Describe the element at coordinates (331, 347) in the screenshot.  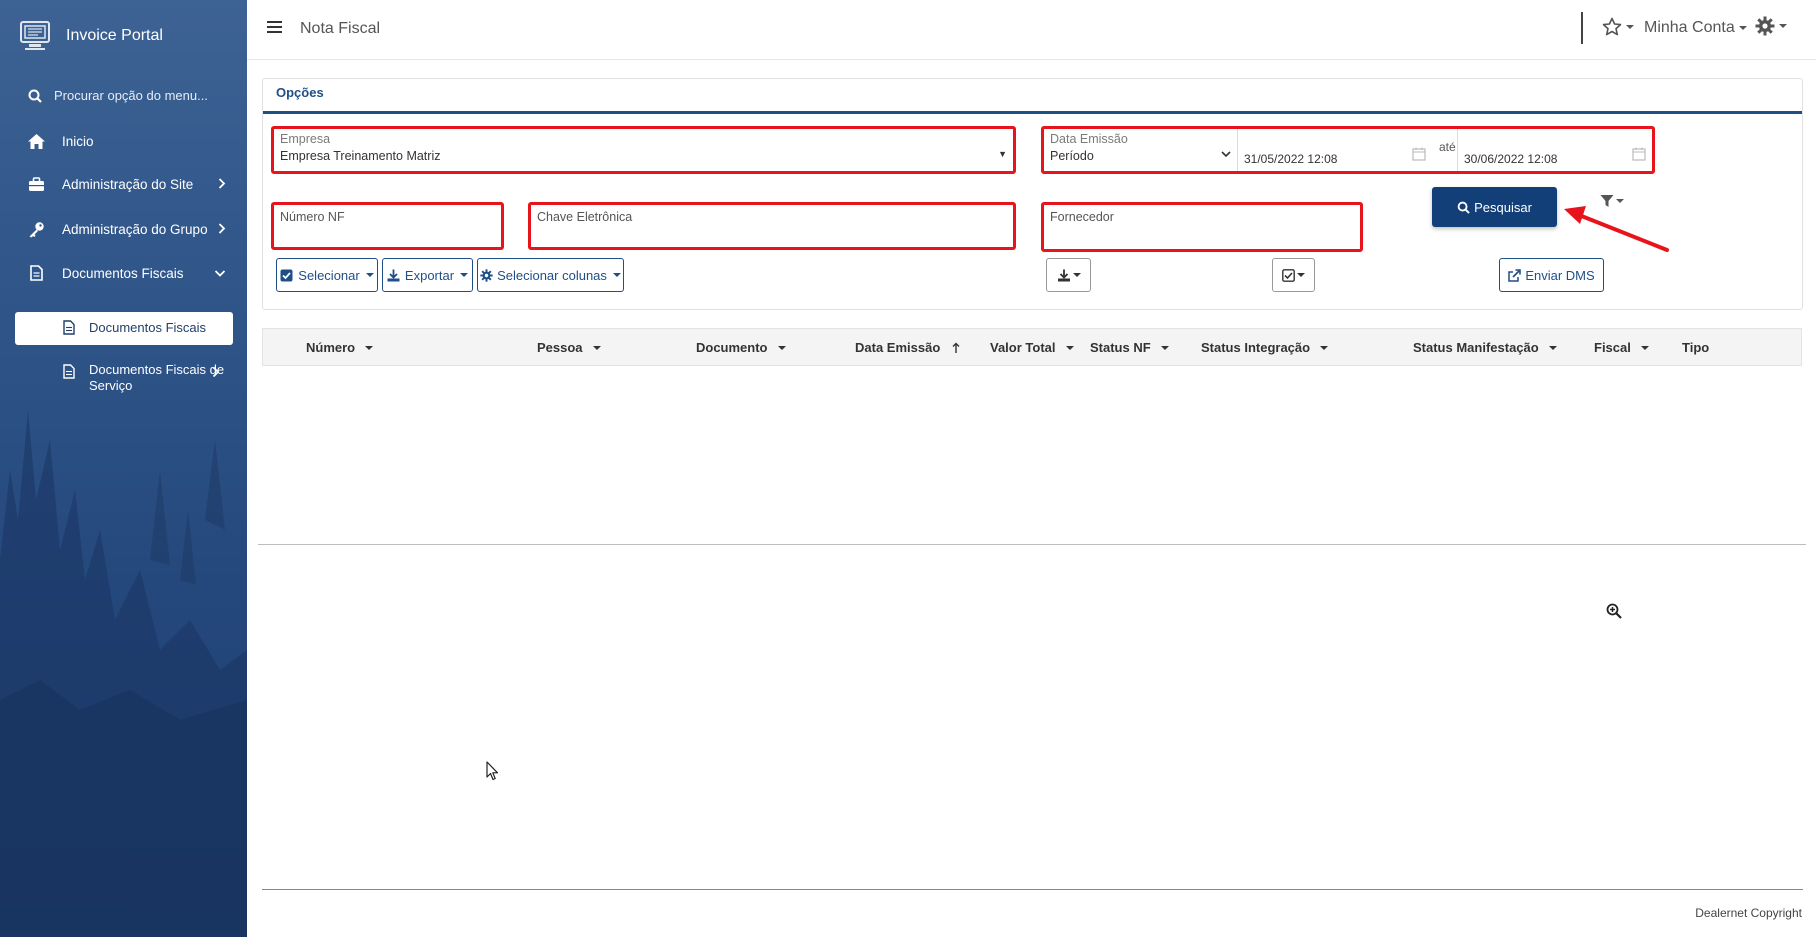
I see `column-header-label: Número` at that location.